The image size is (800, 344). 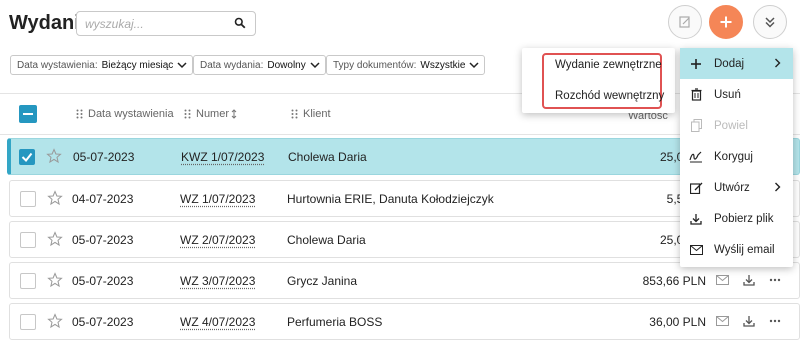 I want to click on filter-issue-date: Data wystawienia: Bieżący miesiąc, so click(x=102, y=65).